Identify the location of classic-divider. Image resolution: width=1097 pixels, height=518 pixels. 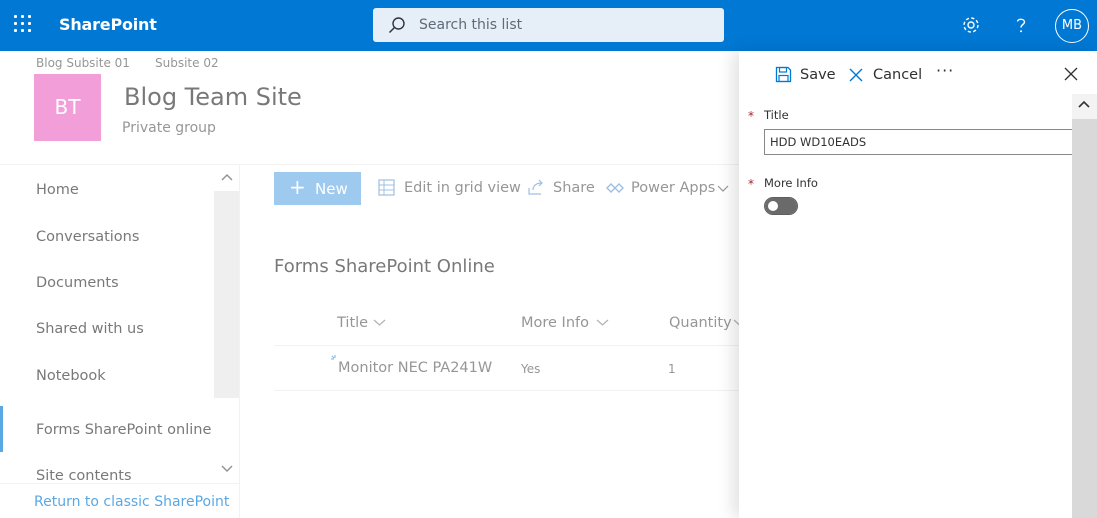
(120, 483).